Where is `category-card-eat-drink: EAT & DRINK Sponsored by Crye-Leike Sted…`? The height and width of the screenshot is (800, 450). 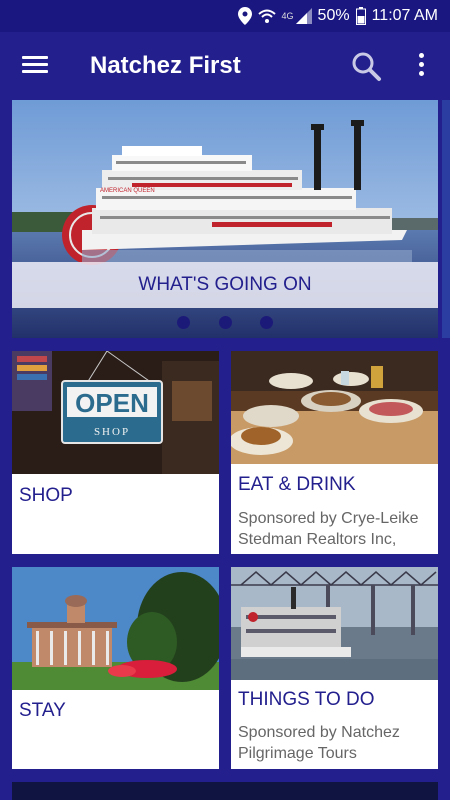 category-card-eat-drink: EAT & DRINK Sponsored by Crye-Leike Sted… is located at coordinates (334, 452).